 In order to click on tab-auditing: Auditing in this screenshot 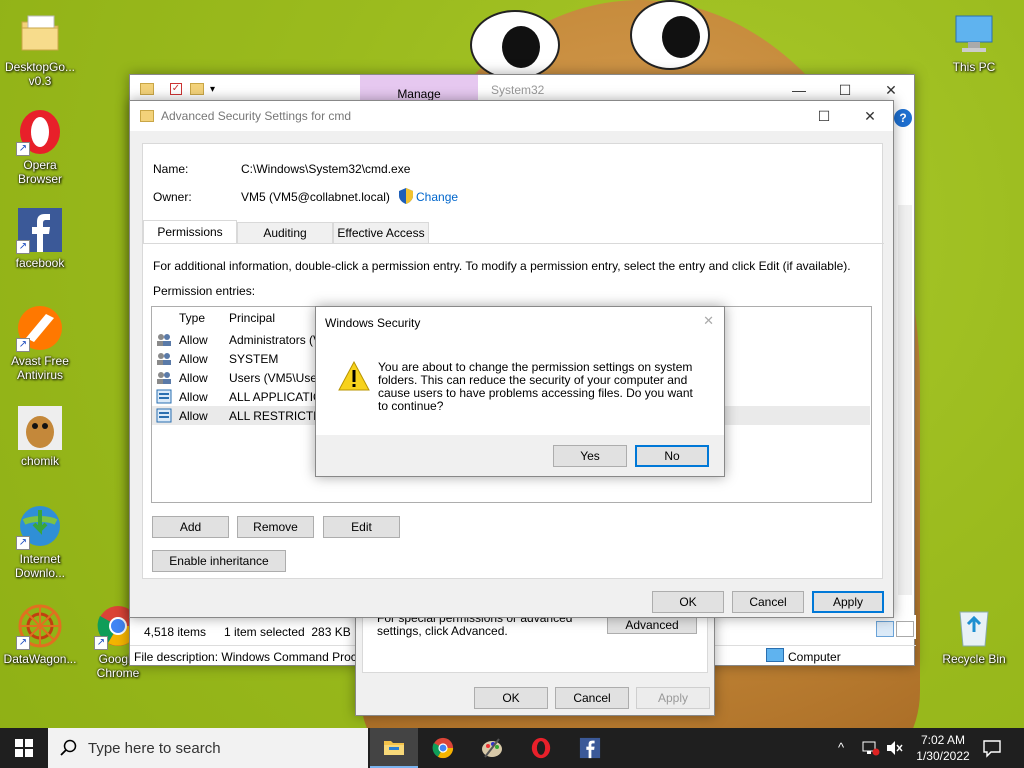, I will do `click(285, 233)`.